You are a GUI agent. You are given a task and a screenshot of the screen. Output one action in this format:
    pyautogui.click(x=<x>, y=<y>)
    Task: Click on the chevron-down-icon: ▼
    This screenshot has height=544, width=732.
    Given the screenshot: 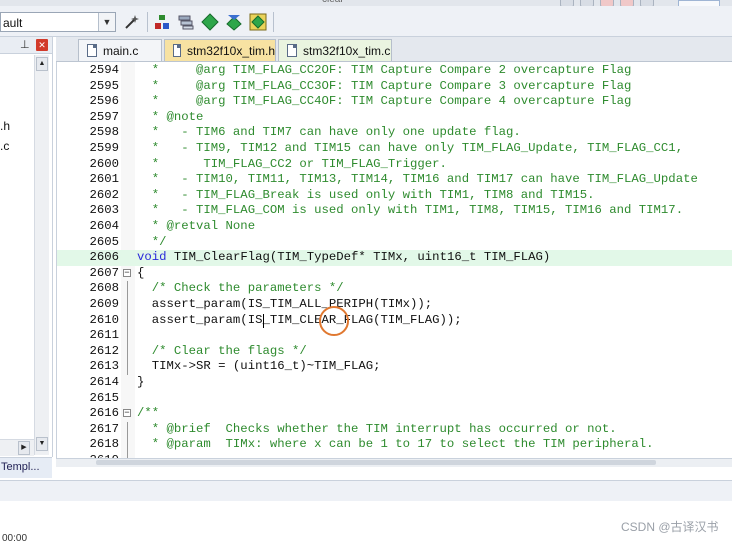 What is the action you would take?
    pyautogui.click(x=106, y=22)
    